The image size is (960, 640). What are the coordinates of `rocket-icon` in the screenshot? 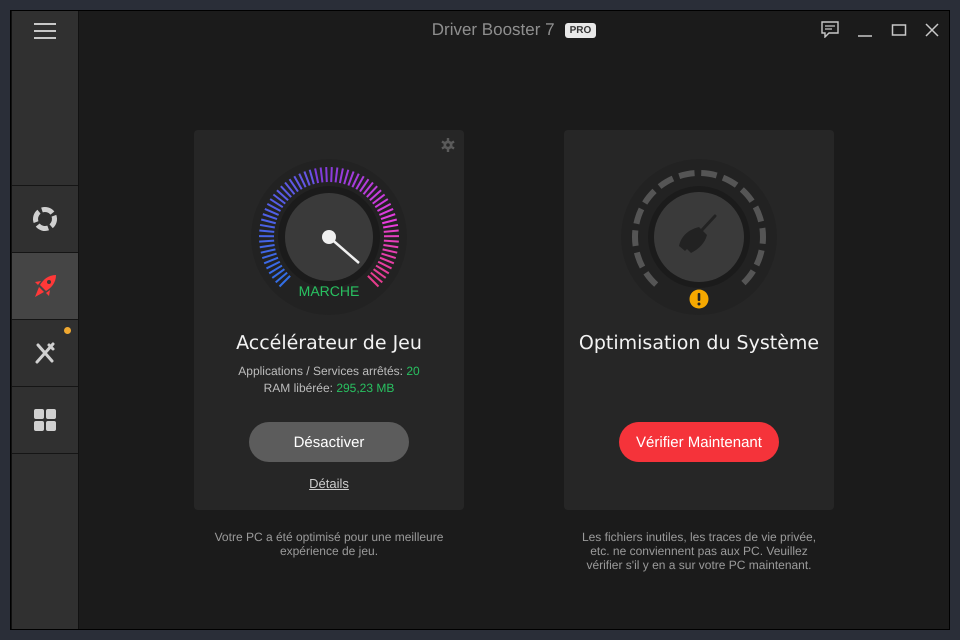 It's located at (45, 286).